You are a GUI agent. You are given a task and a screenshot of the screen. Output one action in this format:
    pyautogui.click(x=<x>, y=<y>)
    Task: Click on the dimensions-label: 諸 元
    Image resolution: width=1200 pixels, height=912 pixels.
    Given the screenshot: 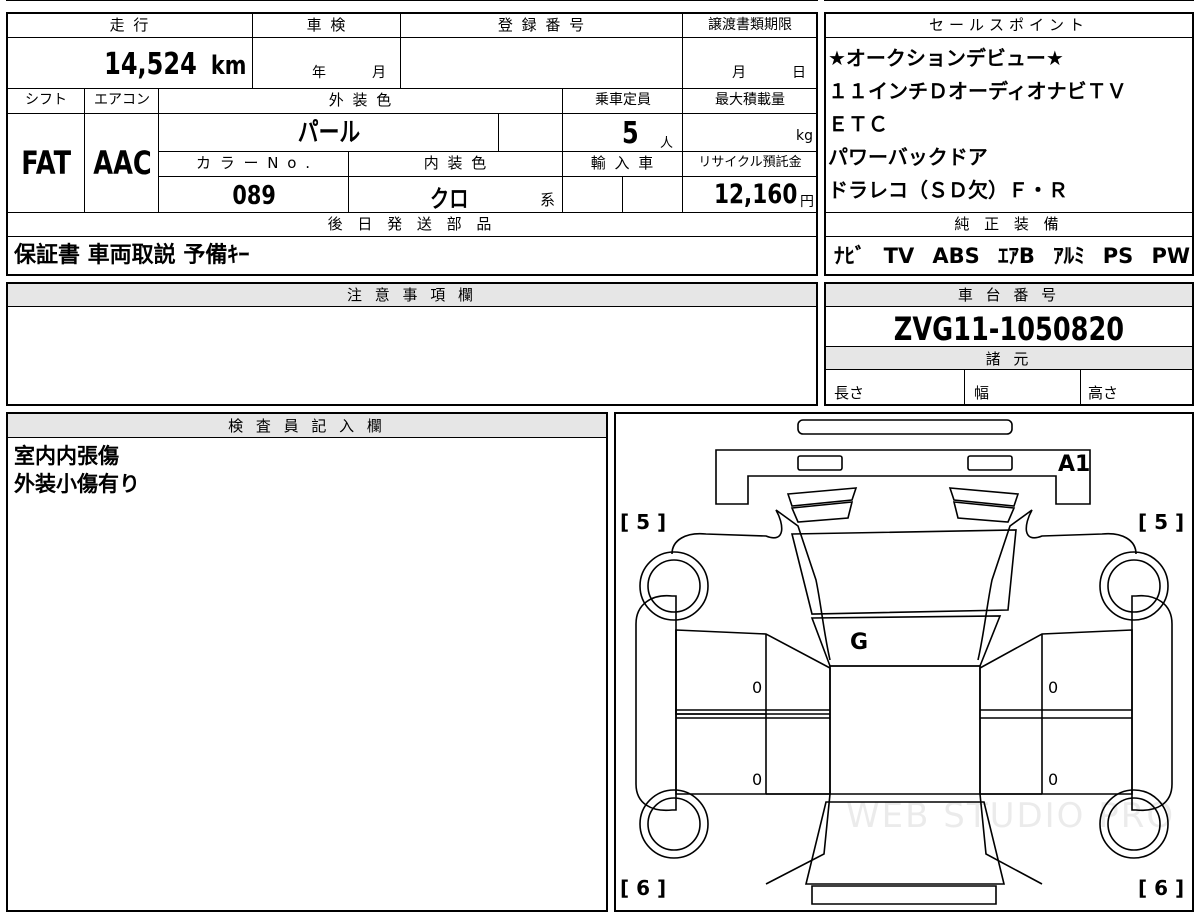 What is the action you would take?
    pyautogui.click(x=1009, y=358)
    